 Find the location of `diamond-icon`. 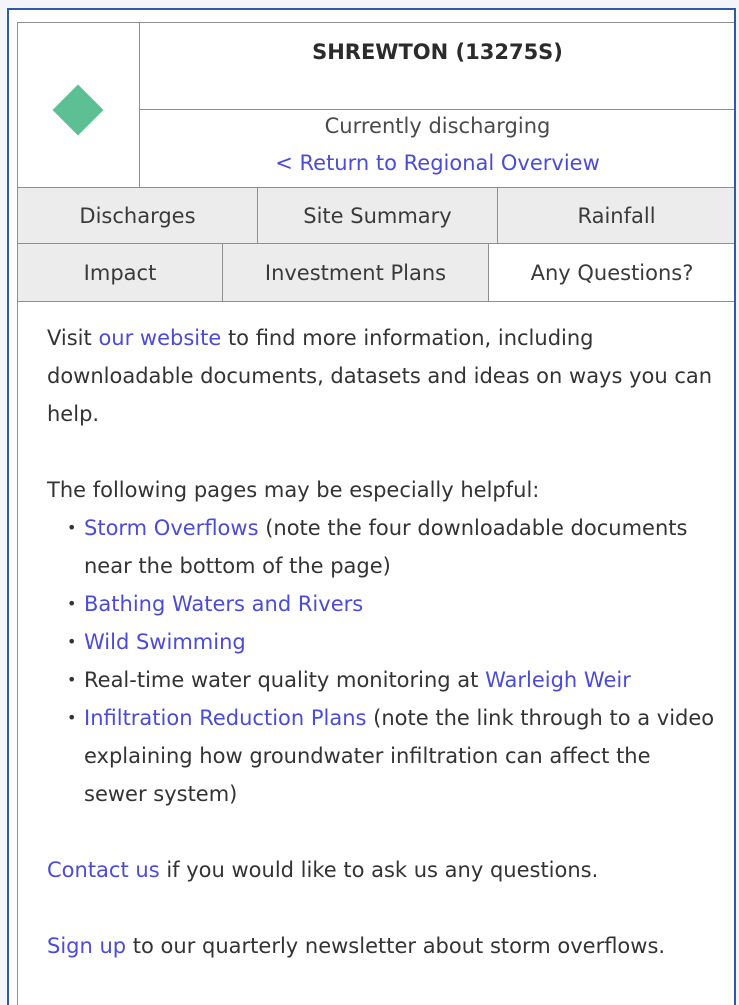

diamond-icon is located at coordinates (78, 110).